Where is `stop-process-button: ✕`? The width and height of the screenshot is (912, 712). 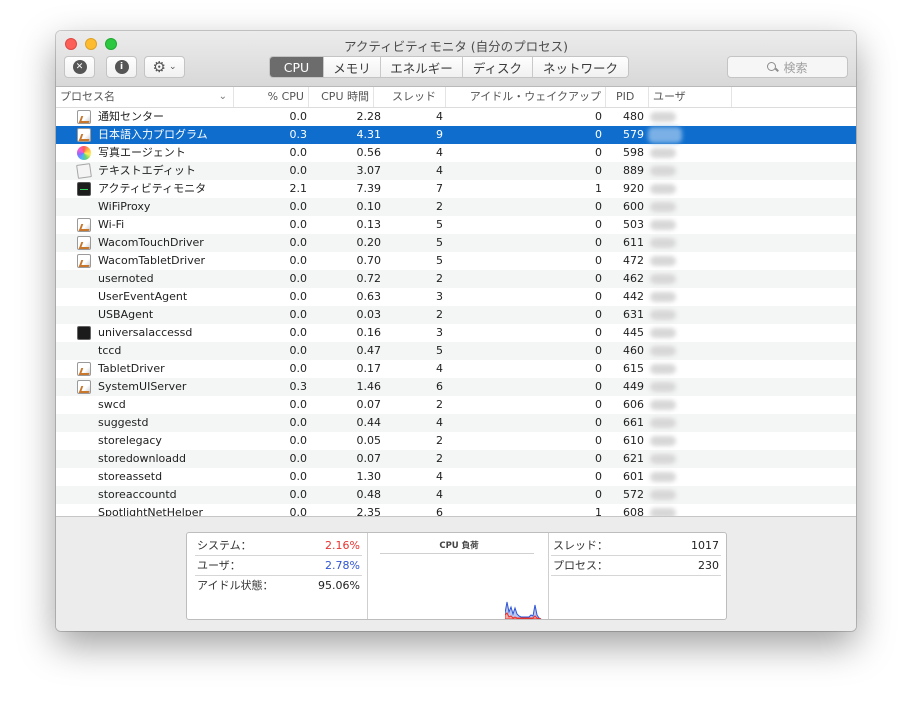 stop-process-button: ✕ is located at coordinates (79, 67).